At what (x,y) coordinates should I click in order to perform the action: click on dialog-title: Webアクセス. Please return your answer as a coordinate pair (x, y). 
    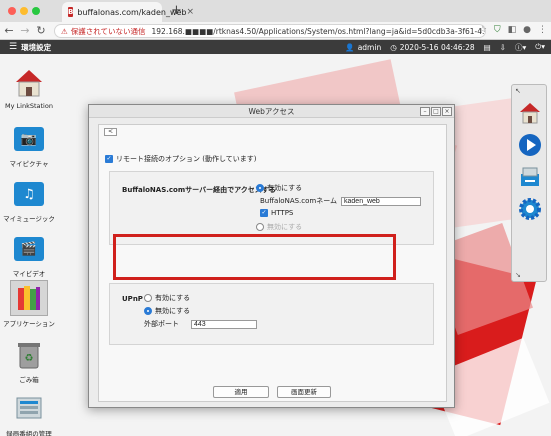
    Looking at the image, I should click on (271, 111).